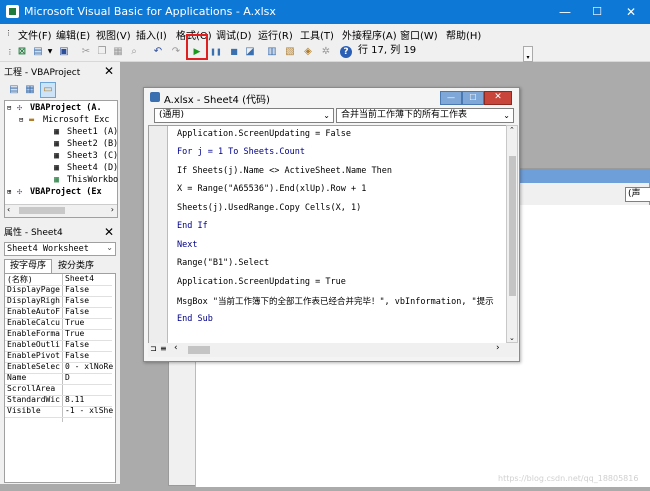  What do you see at coordinates (271, 189) in the screenshot?
I see `code-line: X = Range("A65536").End(xlUp).Row + 1` at bounding box center [271, 189].